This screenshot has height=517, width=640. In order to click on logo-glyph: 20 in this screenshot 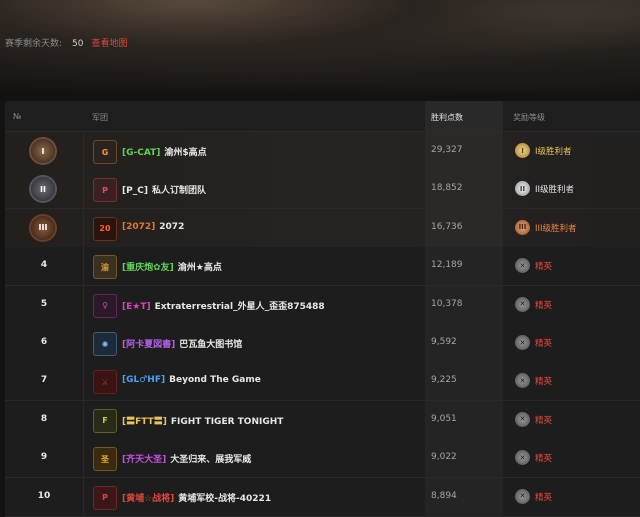, I will do `click(105, 229)`.